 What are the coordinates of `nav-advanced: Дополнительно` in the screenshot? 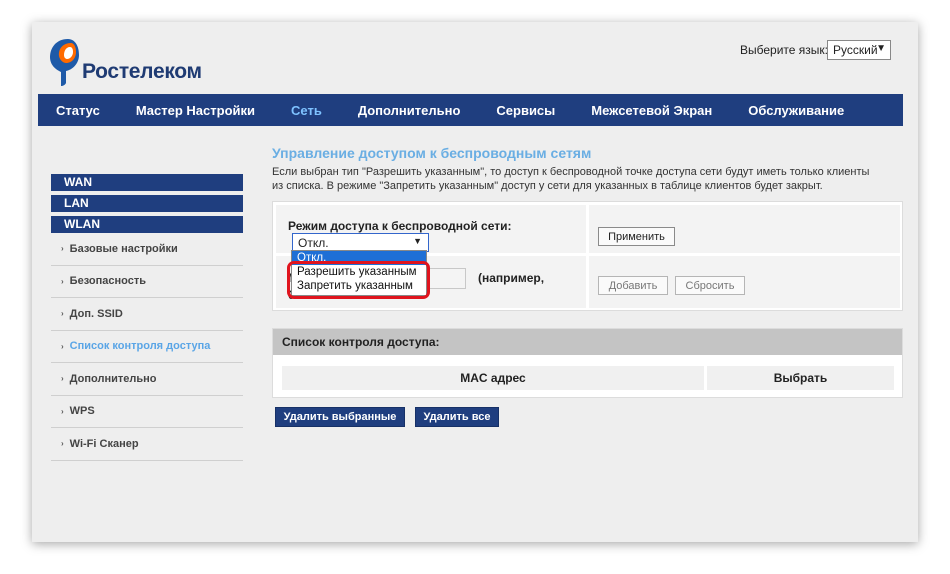 It's located at (409, 110).